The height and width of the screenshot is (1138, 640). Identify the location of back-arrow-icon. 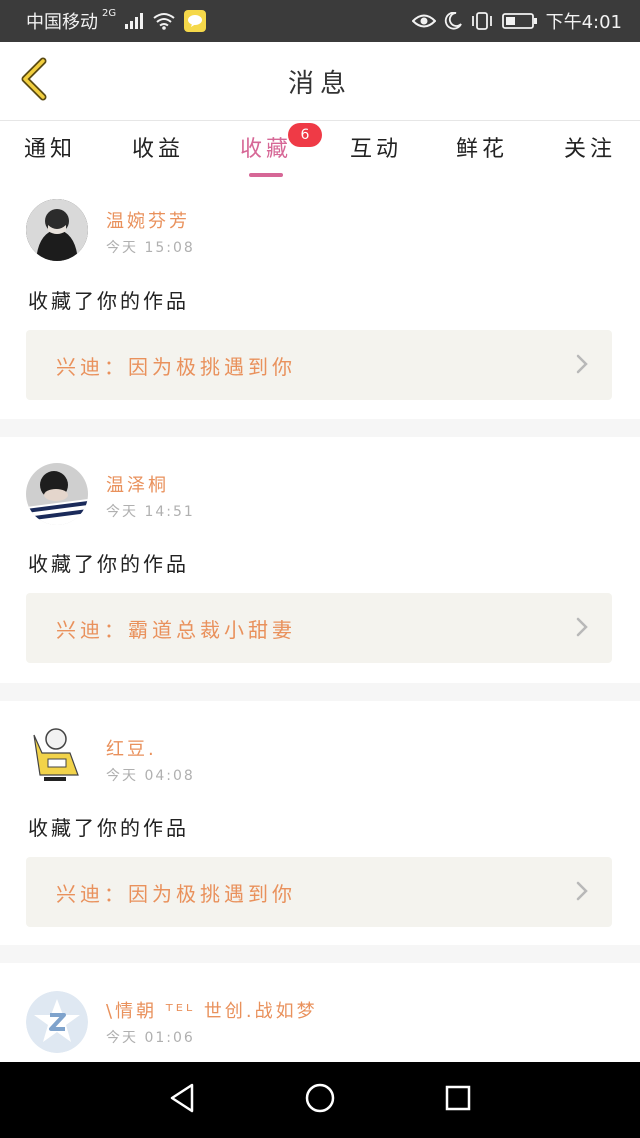
(34, 81).